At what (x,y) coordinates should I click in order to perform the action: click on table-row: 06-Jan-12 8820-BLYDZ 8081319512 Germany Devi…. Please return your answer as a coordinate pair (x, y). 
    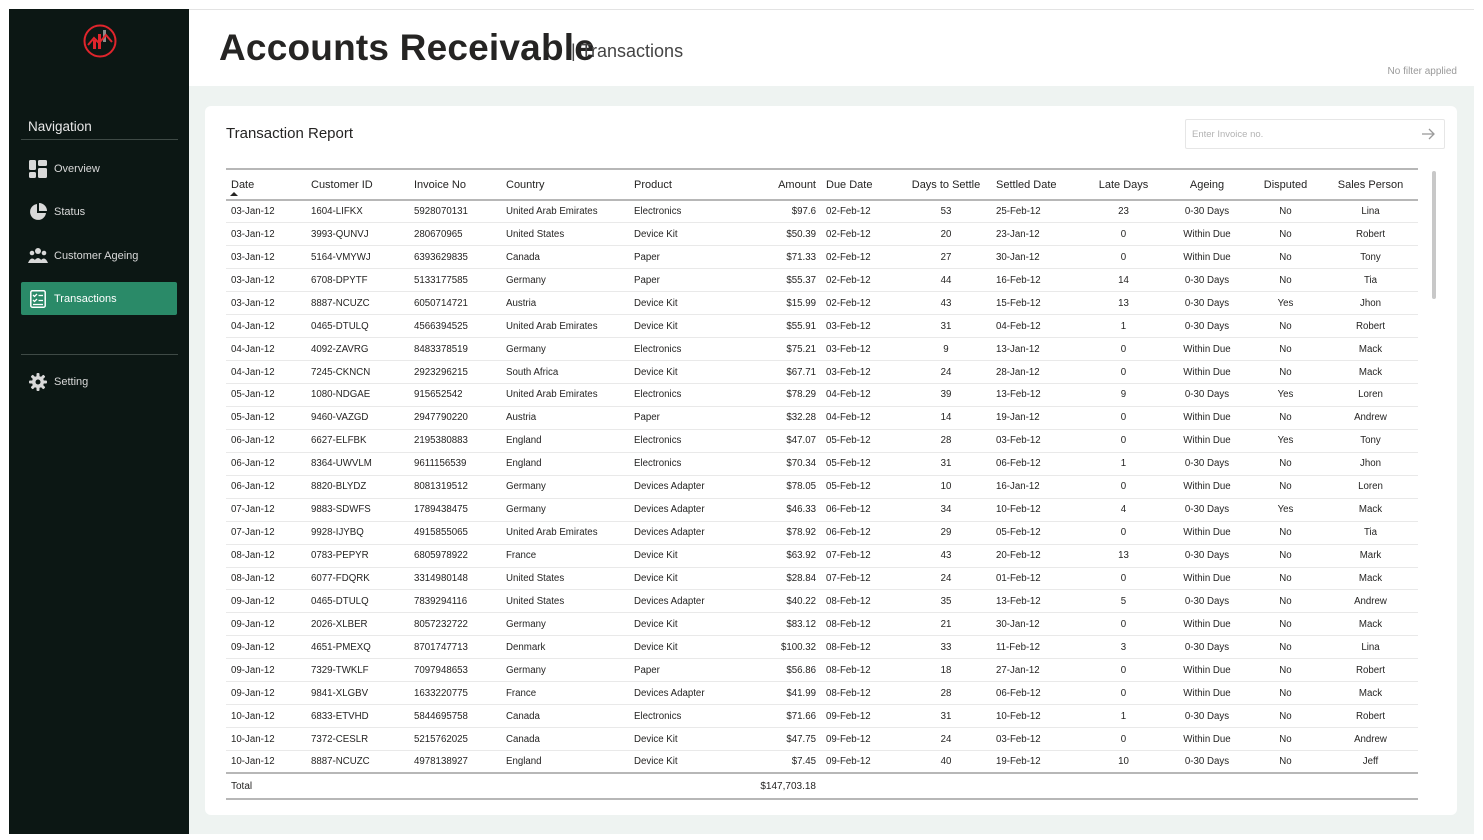
    Looking at the image, I should click on (822, 487).